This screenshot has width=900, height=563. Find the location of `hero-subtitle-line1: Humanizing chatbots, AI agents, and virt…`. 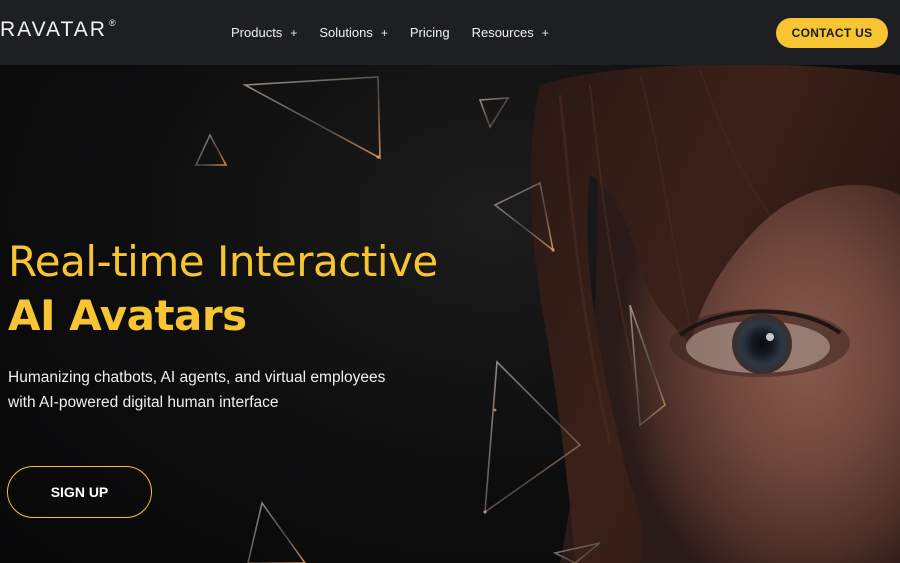

hero-subtitle-line1: Humanizing chatbots, AI agents, and virt… is located at coordinates (197, 377).